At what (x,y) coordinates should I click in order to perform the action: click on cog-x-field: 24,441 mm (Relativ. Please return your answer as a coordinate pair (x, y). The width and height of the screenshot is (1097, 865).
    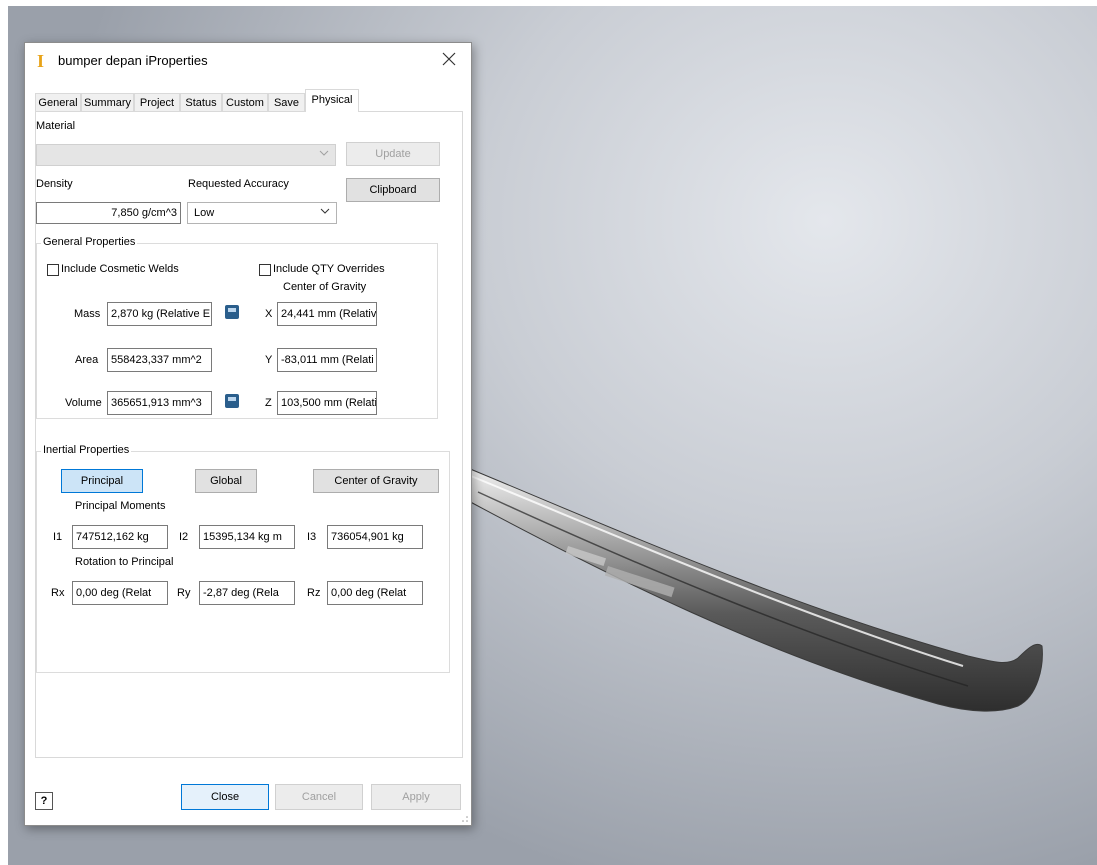
    Looking at the image, I should click on (327, 314).